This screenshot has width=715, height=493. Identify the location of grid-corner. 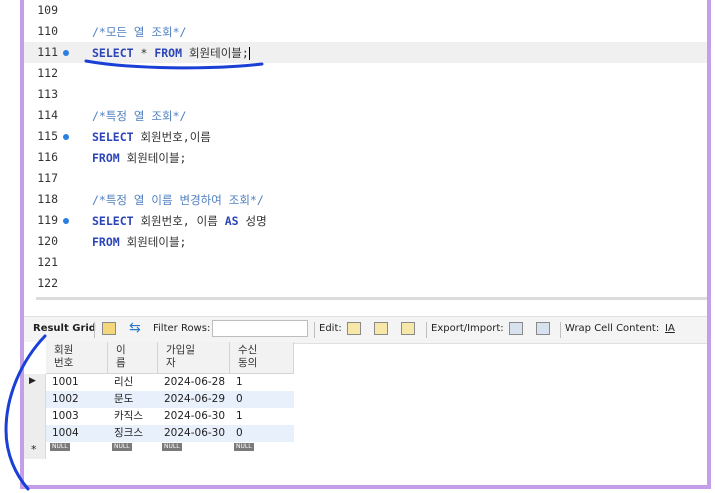
(35, 358).